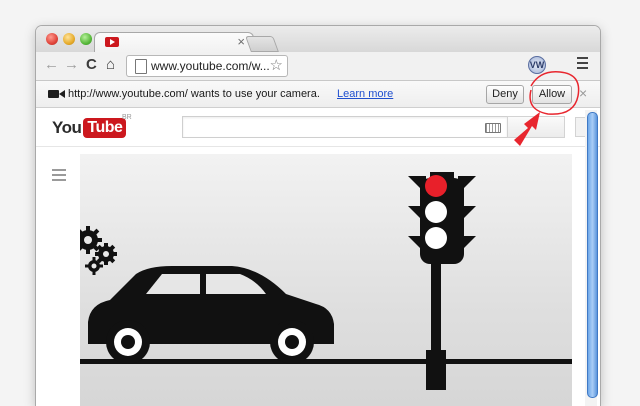  What do you see at coordinates (318, 39) in the screenshot?
I see `title-bar: ×` at bounding box center [318, 39].